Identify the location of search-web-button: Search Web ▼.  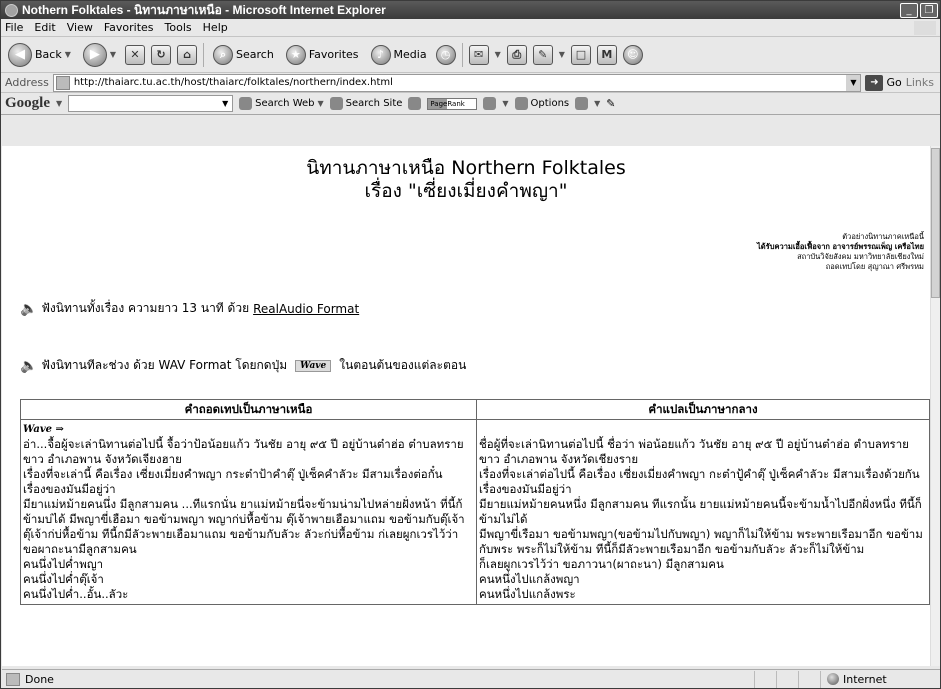
(281, 103).